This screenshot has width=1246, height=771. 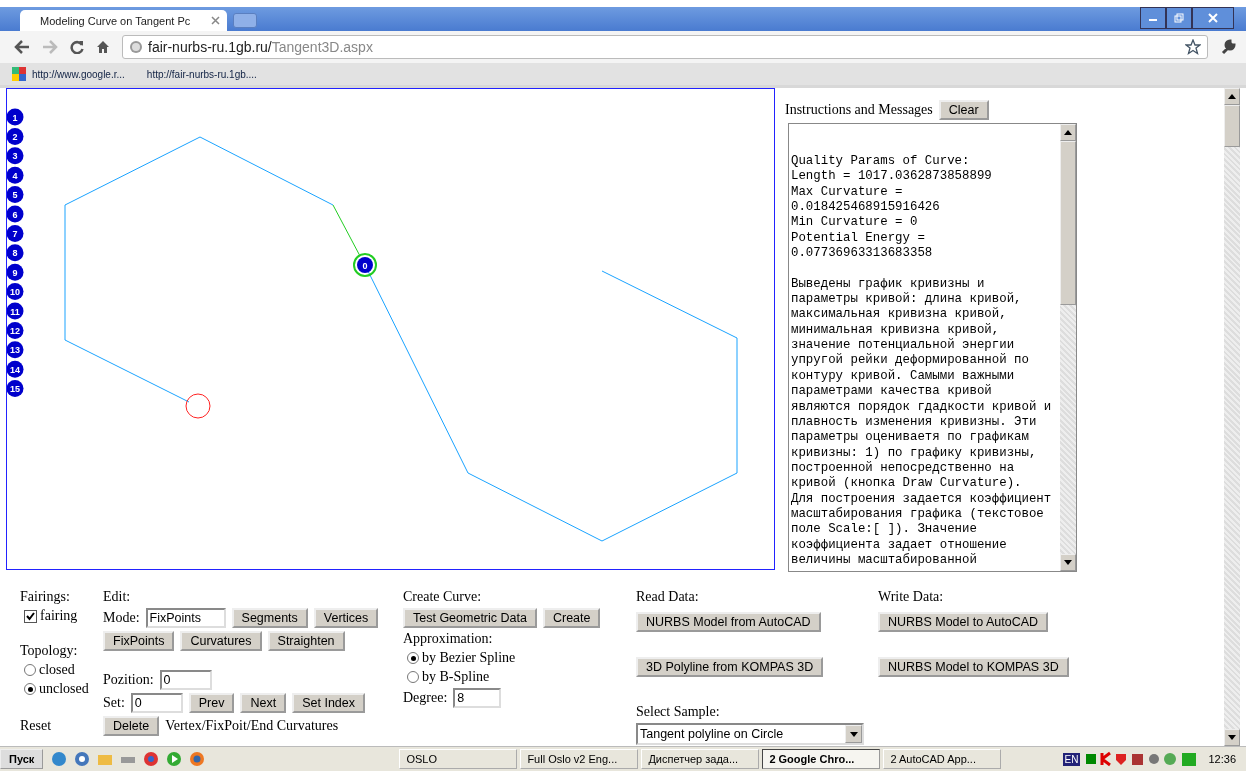 I want to click on section-label: Approximation:, so click(x=448, y=639).